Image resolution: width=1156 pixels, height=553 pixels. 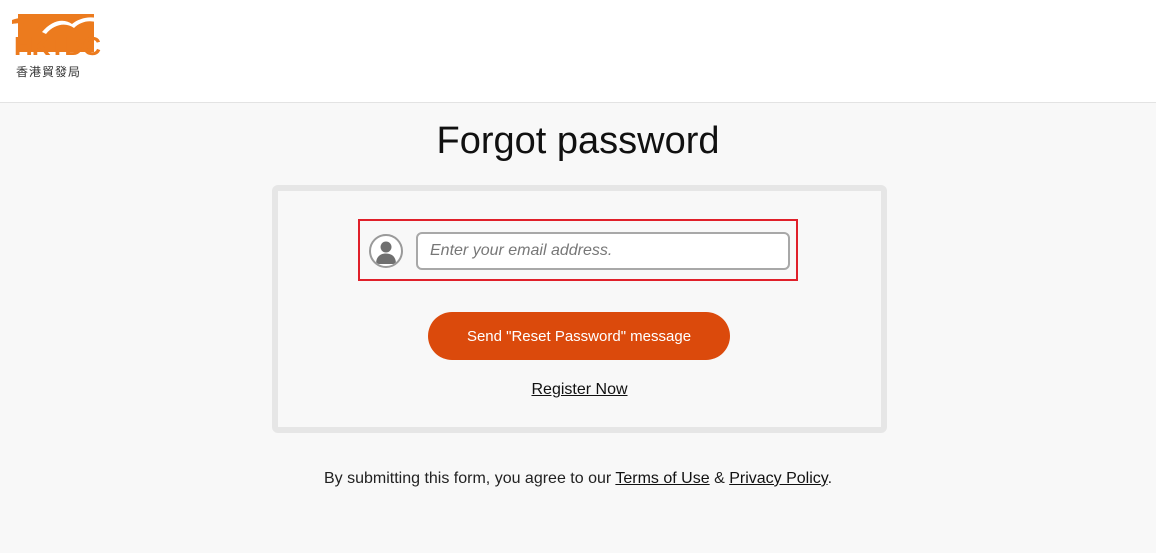 I want to click on email-field-group, so click(x=578, y=250).